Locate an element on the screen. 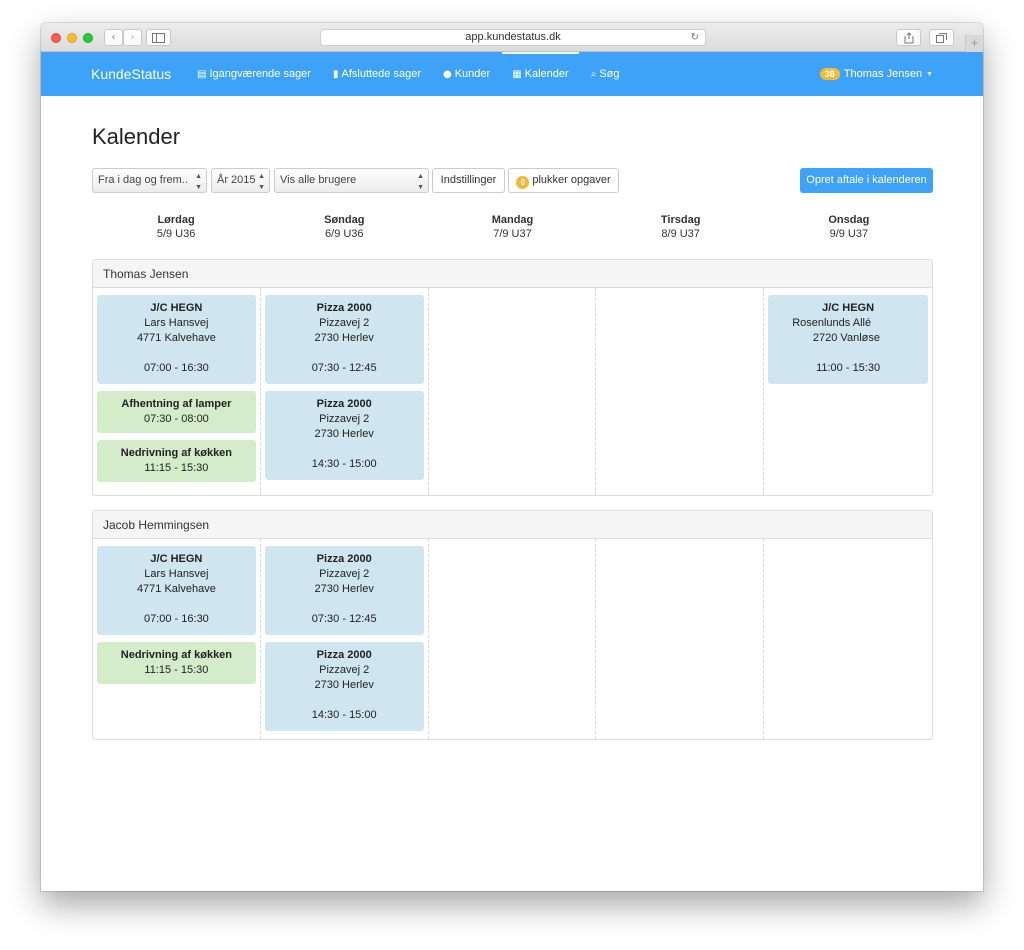 Image resolution: width=1024 pixels, height=950 pixels. nav-afsluttede-sager: ▮ Afsluttede sager is located at coordinates (382, 74).